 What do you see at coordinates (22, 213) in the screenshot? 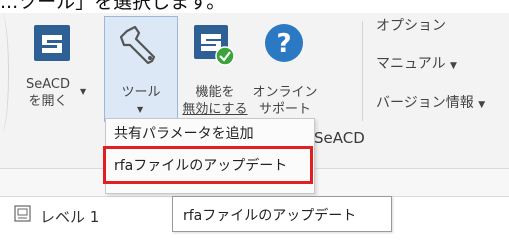
I see `level-view-icon` at bounding box center [22, 213].